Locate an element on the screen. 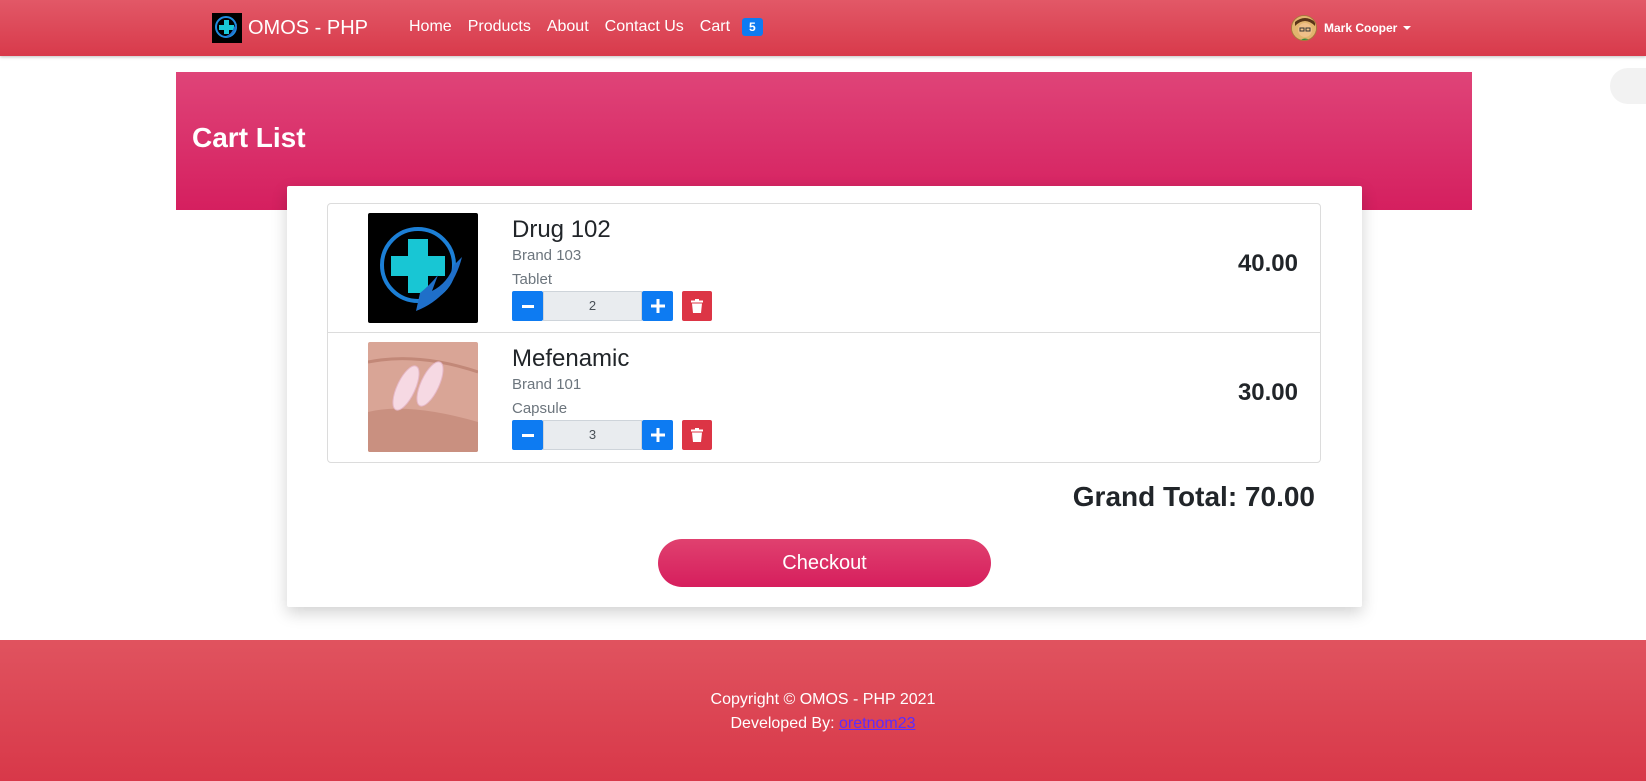 Image resolution: width=1646 pixels, height=781 pixels. checkout-button: Checkout is located at coordinates (824, 563).